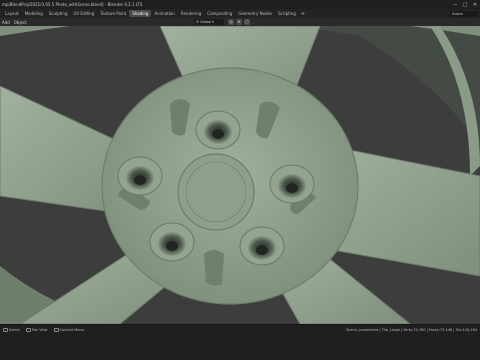  What do you see at coordinates (475, 4) in the screenshot?
I see `close-button: ✕` at bounding box center [475, 4].